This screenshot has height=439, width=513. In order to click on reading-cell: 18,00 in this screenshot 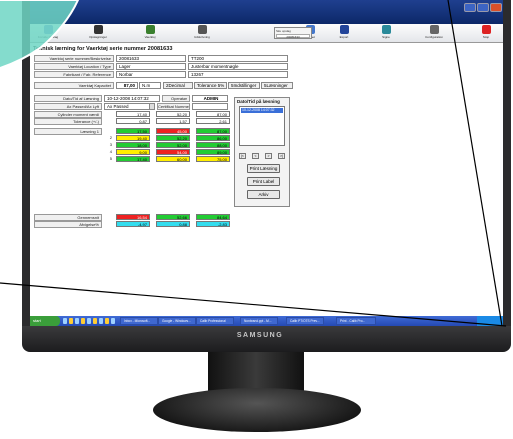, I will do `click(133, 145)`.